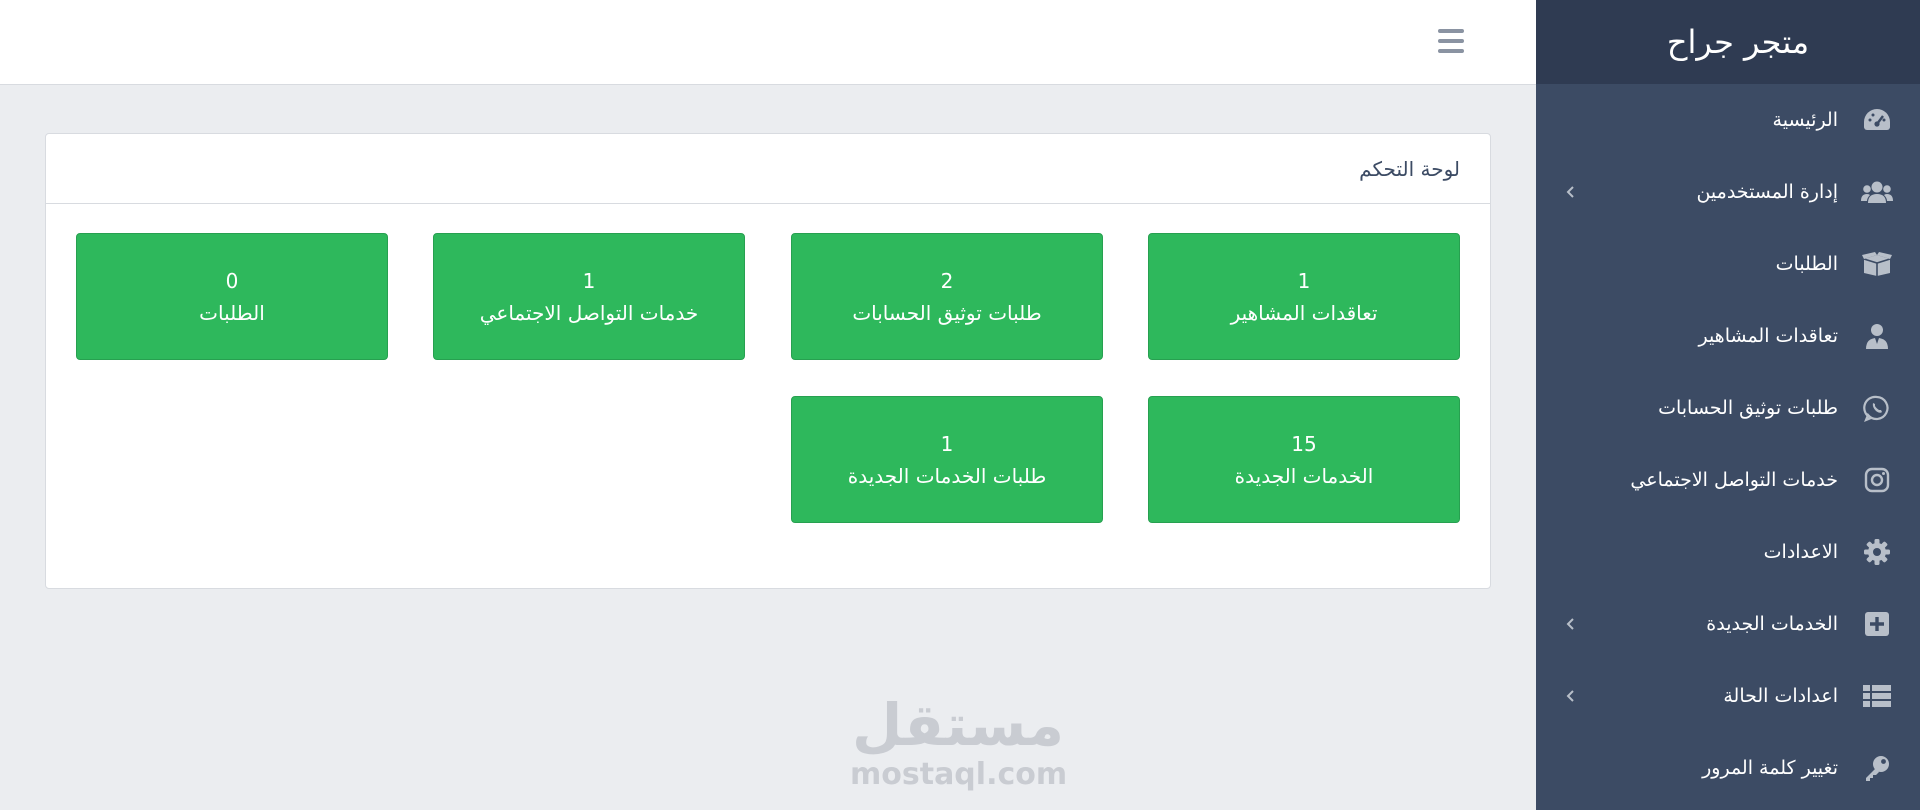  I want to click on sidebar-item-celebrity-contracts: تعاقدات المشاهير, so click(1728, 336).